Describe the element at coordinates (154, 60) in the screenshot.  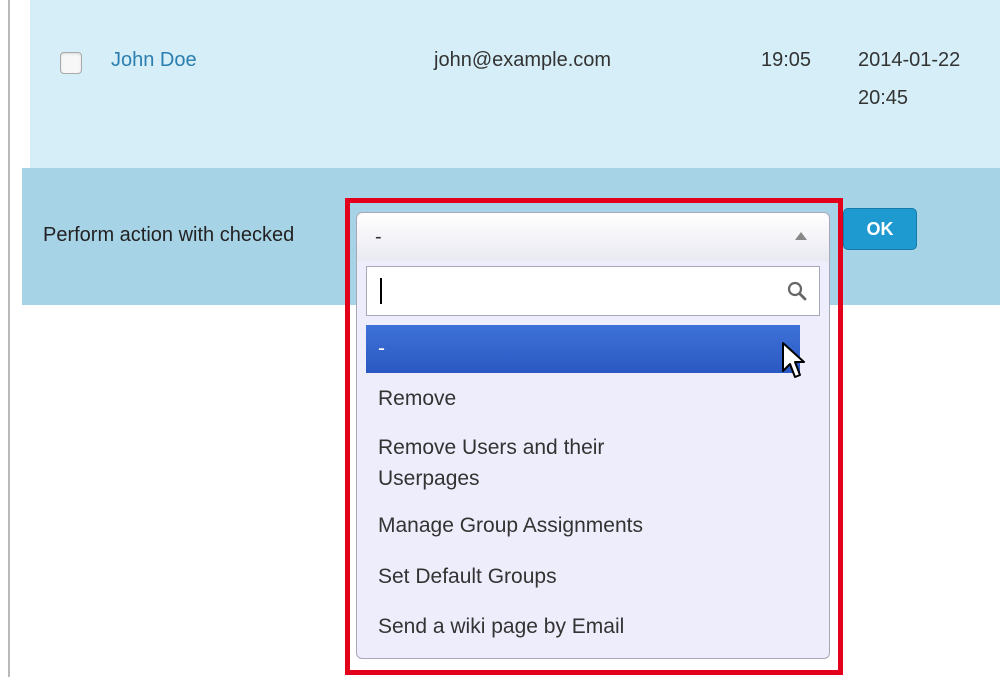
I see `user-name-link: John Doe` at that location.